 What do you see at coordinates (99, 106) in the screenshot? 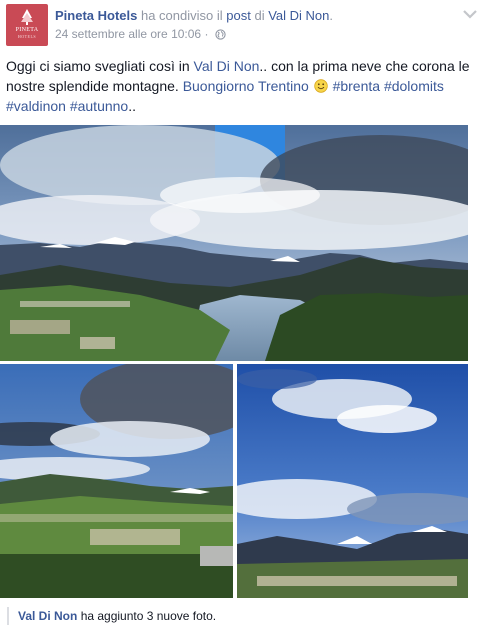
I see `hashtag-autunno: #autunno` at bounding box center [99, 106].